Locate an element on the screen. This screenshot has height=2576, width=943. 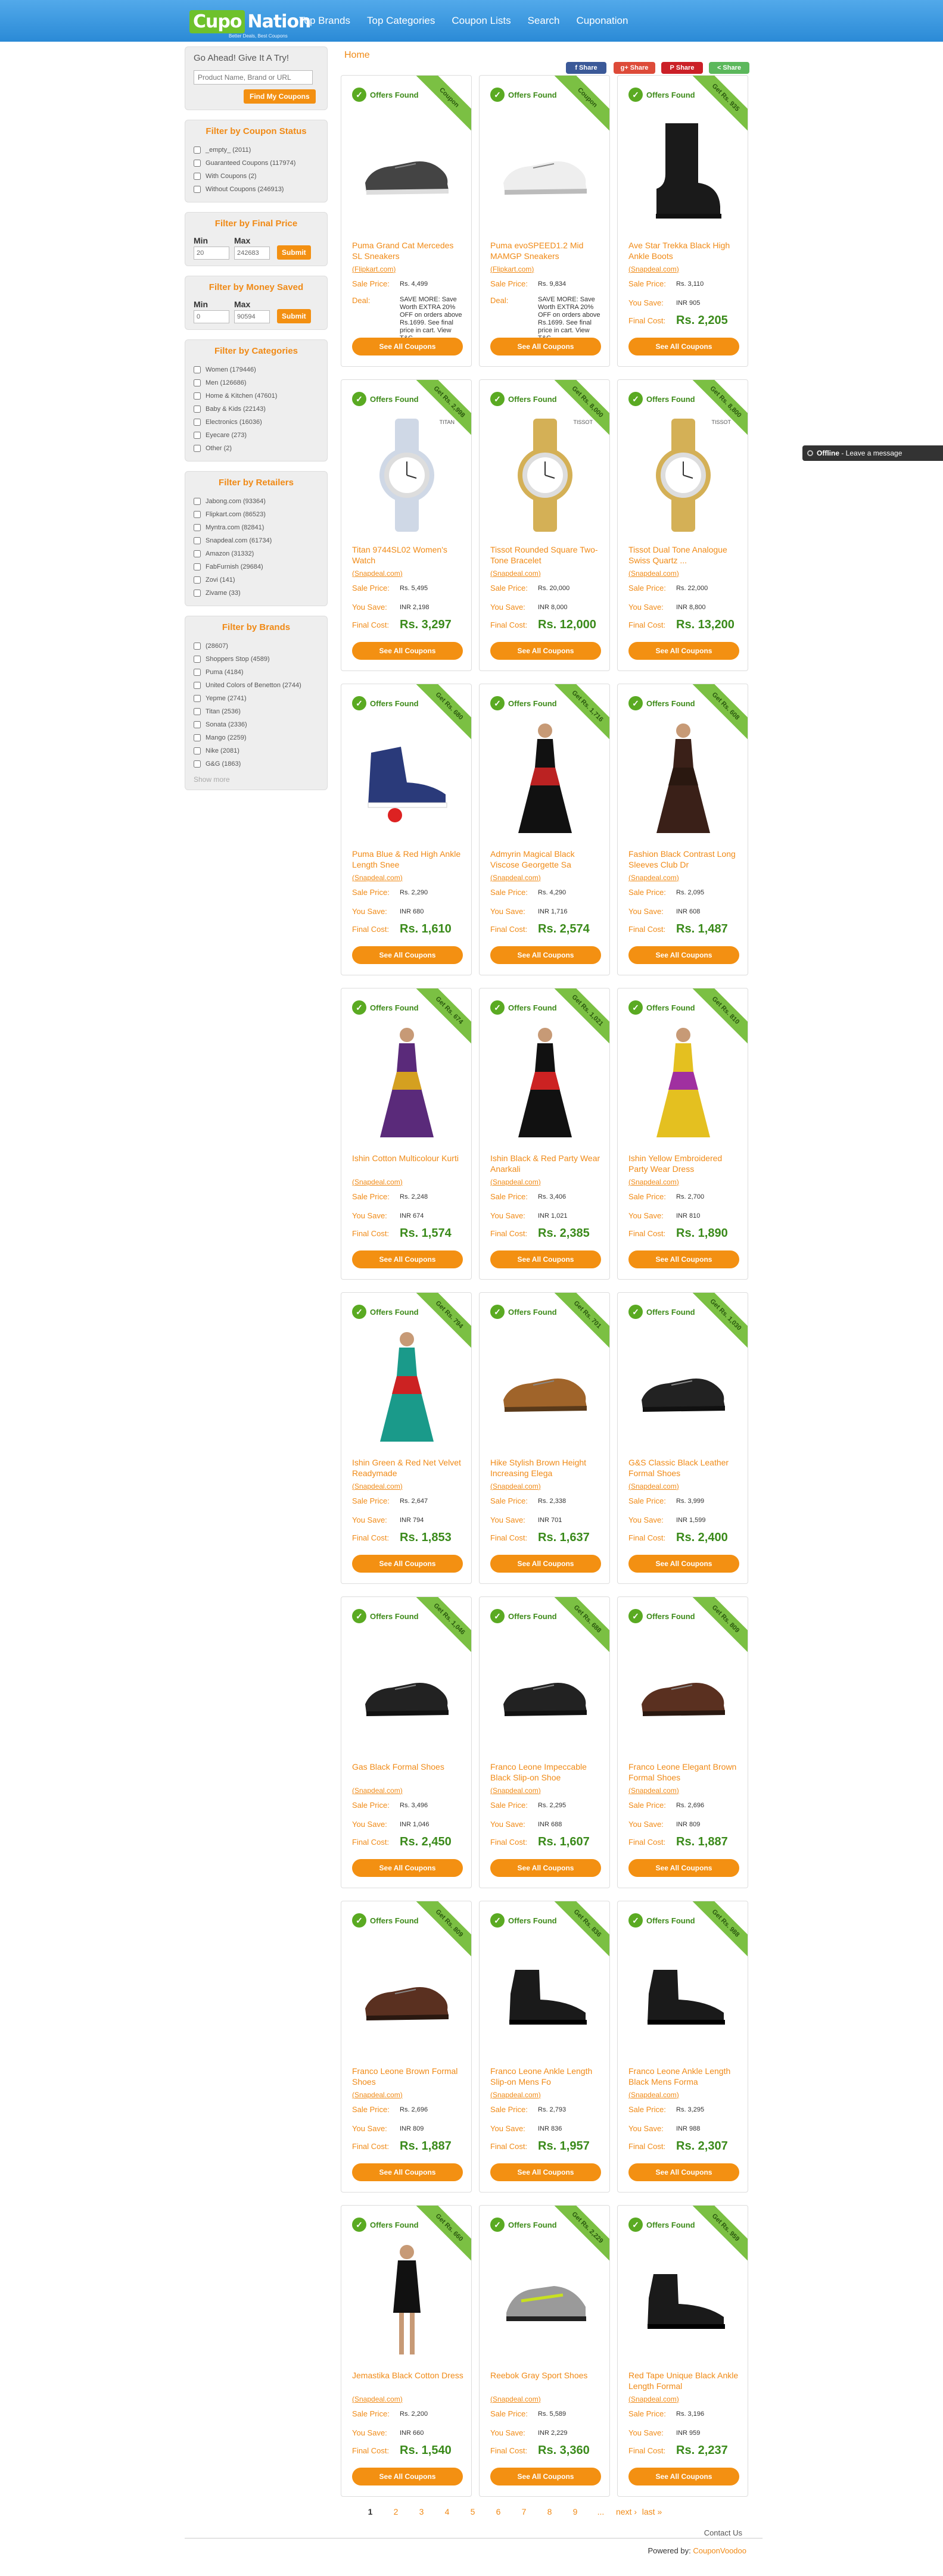
page-5: 5 is located at coordinates (472, 2511).